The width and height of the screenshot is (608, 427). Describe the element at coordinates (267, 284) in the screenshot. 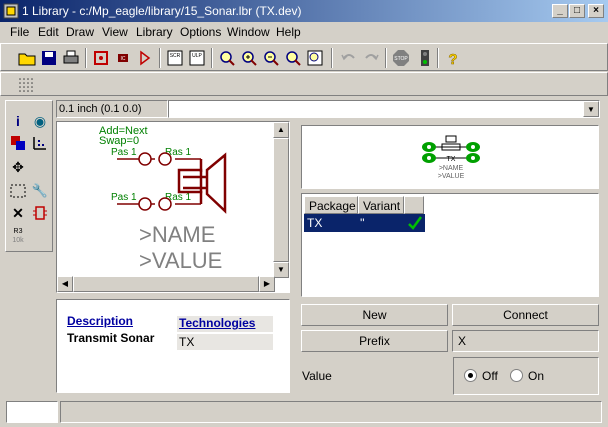

I see `scroll-right-button: ▶` at that location.